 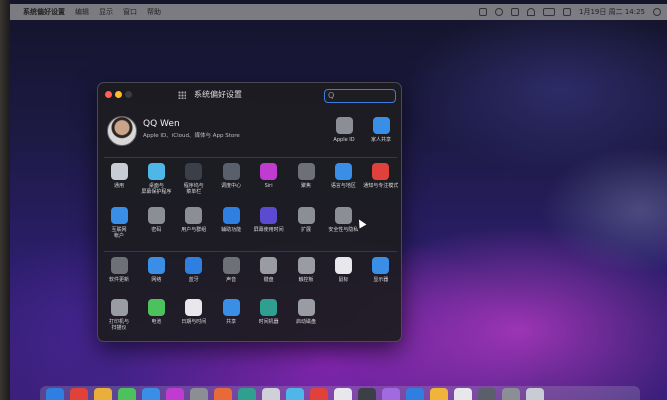 I want to click on pref-sound: 声音, so click(x=231, y=270).